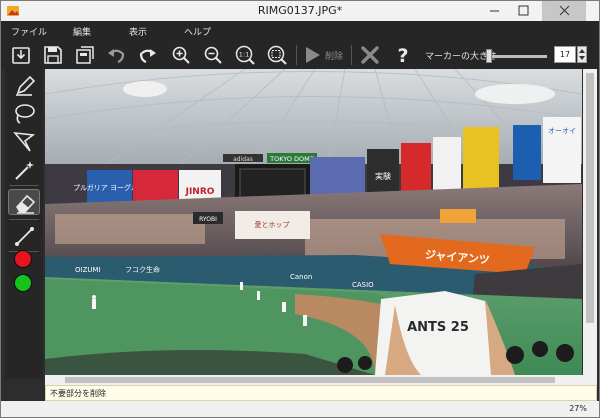  I want to click on red-marker-color, so click(23, 259).